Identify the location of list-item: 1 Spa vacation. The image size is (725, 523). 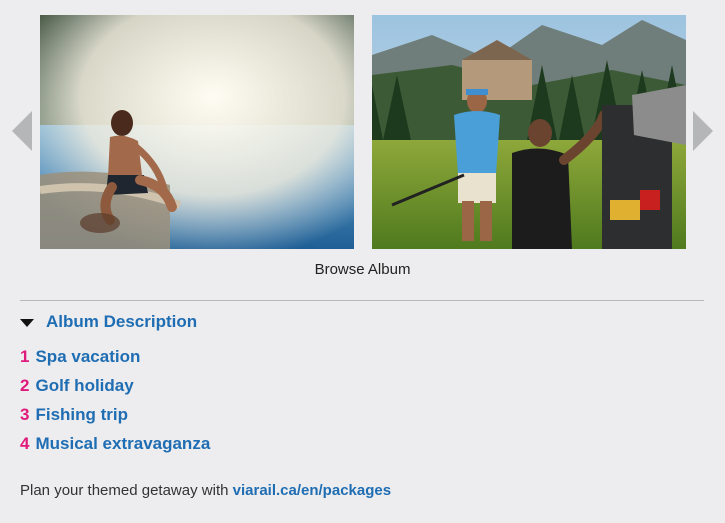
(115, 360).